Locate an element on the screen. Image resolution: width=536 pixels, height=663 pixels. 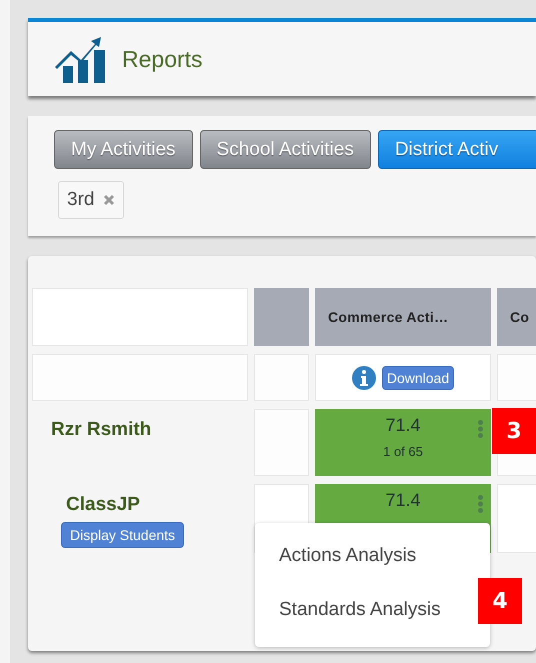
callout-badge: 3 is located at coordinates (514, 431).